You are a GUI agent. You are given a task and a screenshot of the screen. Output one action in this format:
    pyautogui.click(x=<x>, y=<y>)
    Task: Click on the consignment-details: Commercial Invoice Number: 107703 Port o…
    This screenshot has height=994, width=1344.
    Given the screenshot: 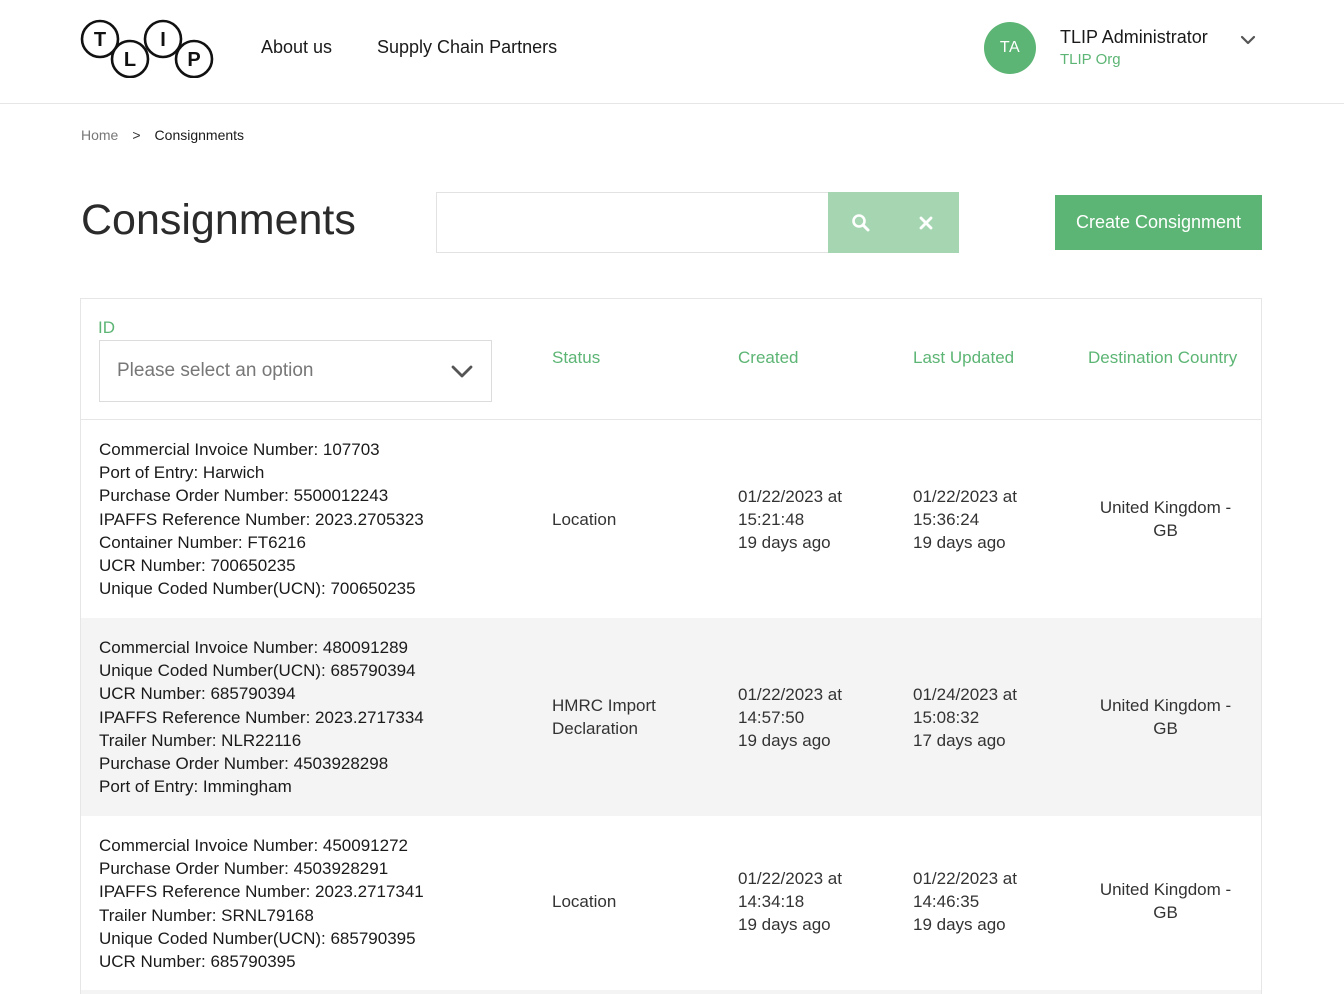 What is the action you would take?
    pyautogui.click(x=261, y=519)
    